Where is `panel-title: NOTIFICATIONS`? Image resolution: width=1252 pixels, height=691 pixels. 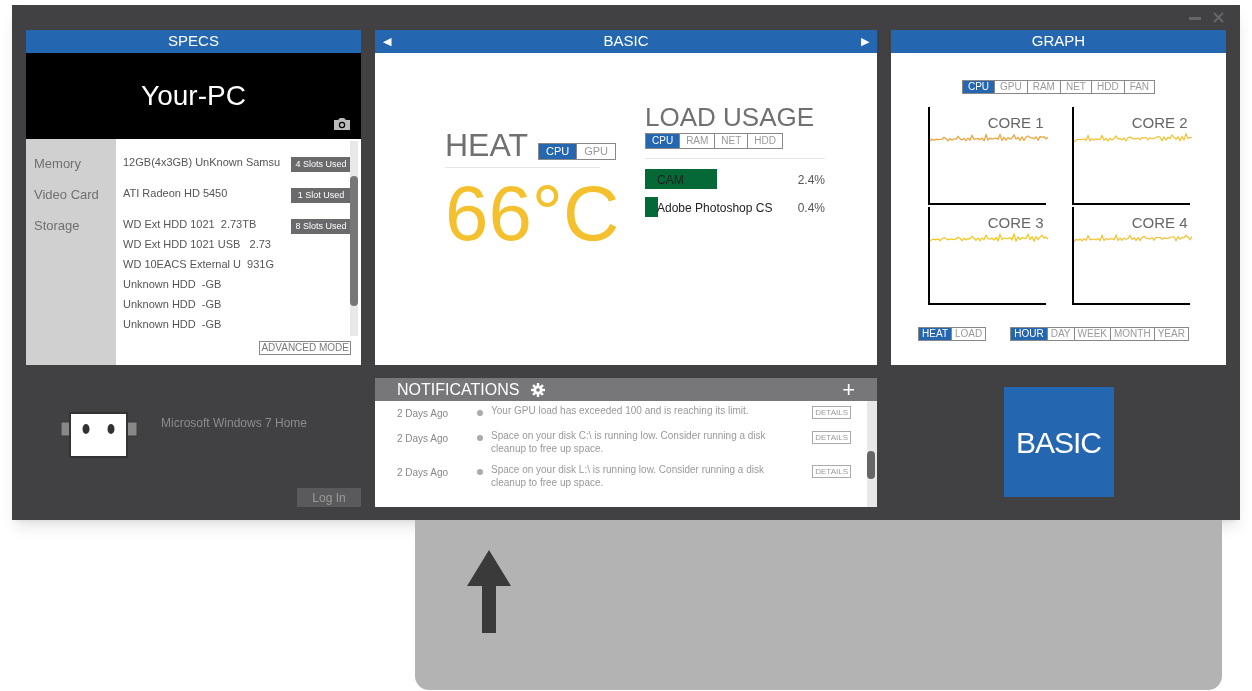
panel-title: NOTIFICATIONS is located at coordinates (458, 389).